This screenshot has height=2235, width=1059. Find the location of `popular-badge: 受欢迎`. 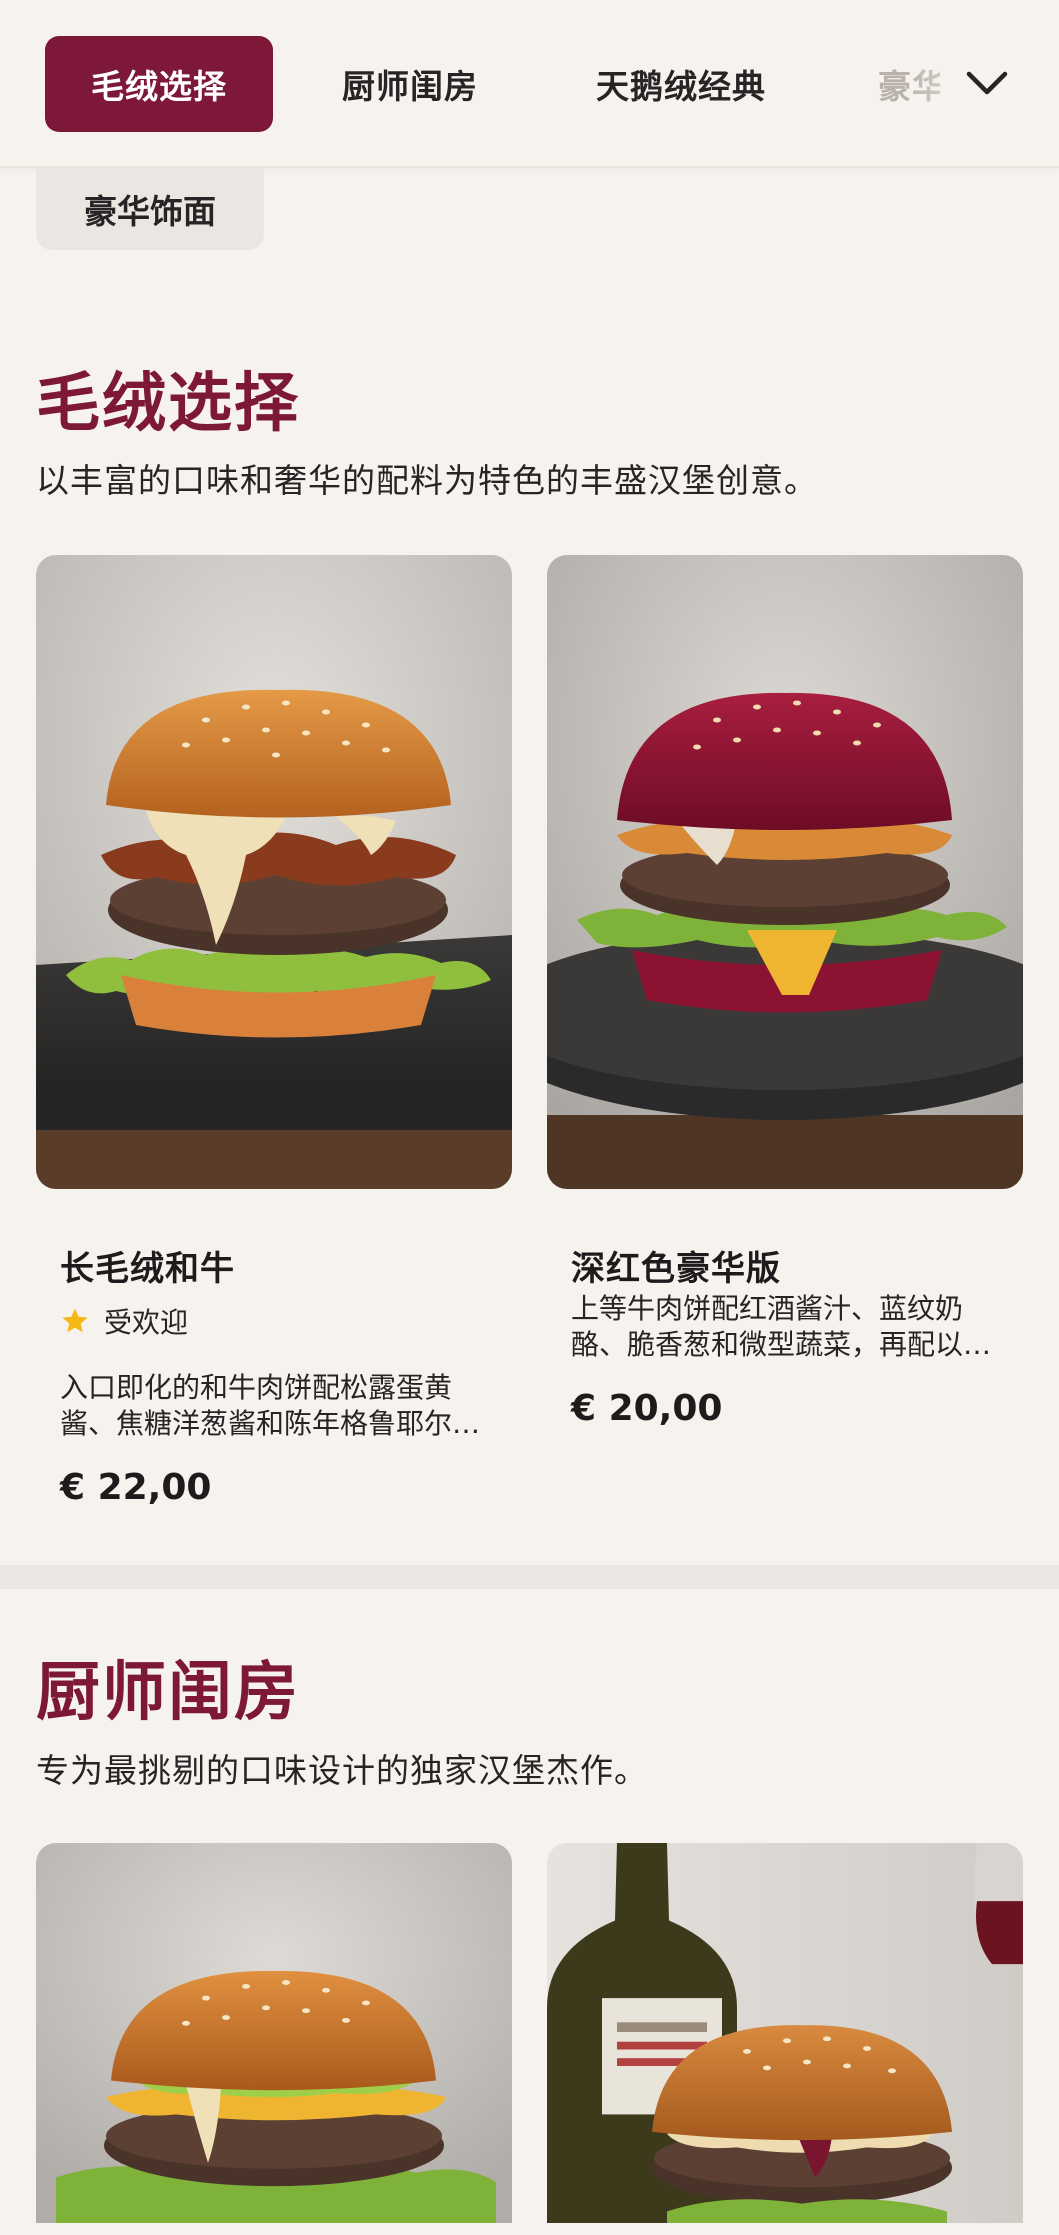

popular-badge: 受欢迎 is located at coordinates (124, 1321).